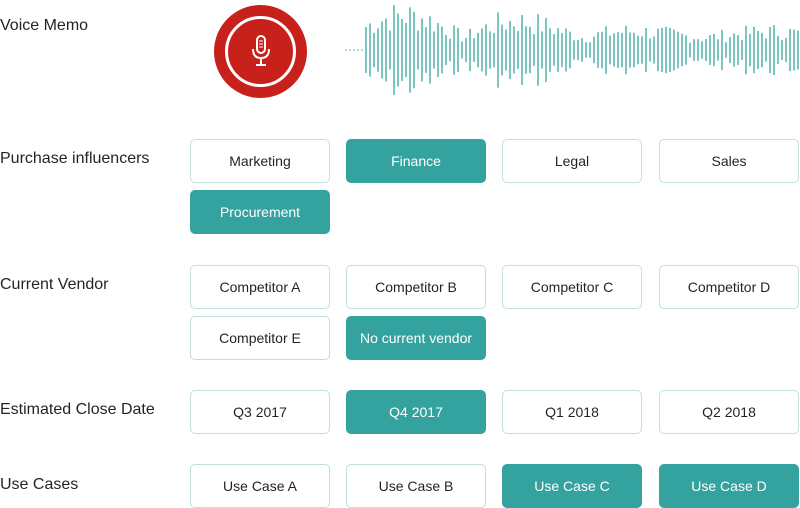  I want to click on option-procurement: Procurement, so click(260, 212).